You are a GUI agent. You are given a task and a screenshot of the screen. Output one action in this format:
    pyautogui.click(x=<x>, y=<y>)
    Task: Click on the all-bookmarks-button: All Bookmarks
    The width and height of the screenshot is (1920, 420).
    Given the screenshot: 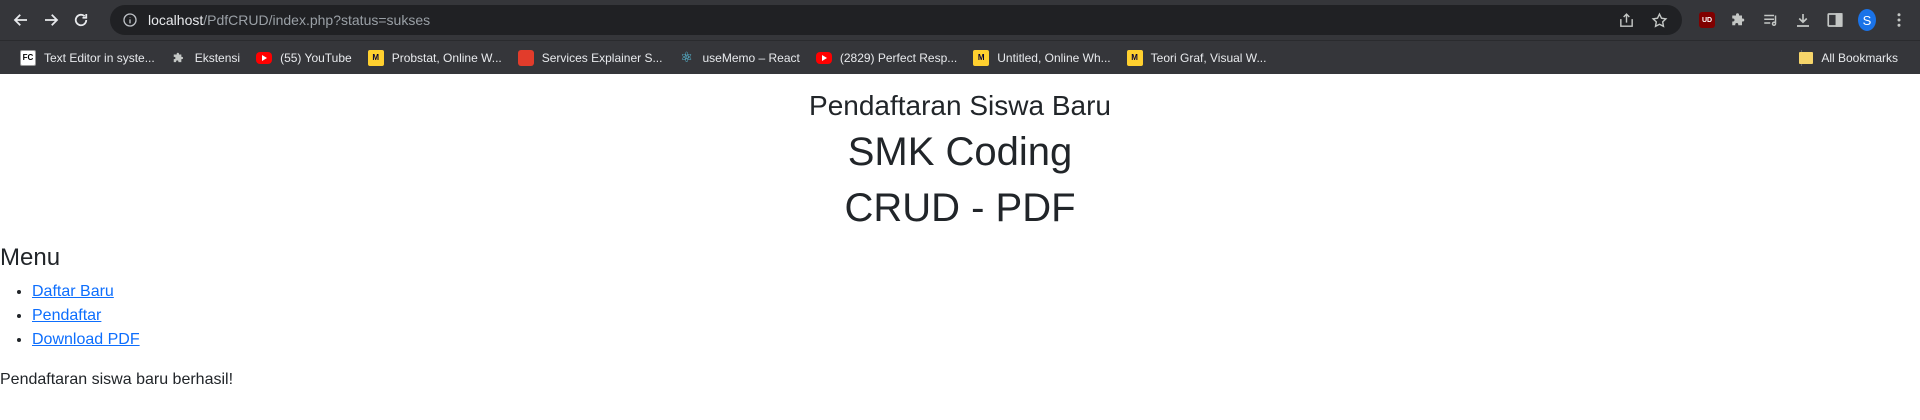 What is the action you would take?
    pyautogui.click(x=1848, y=58)
    